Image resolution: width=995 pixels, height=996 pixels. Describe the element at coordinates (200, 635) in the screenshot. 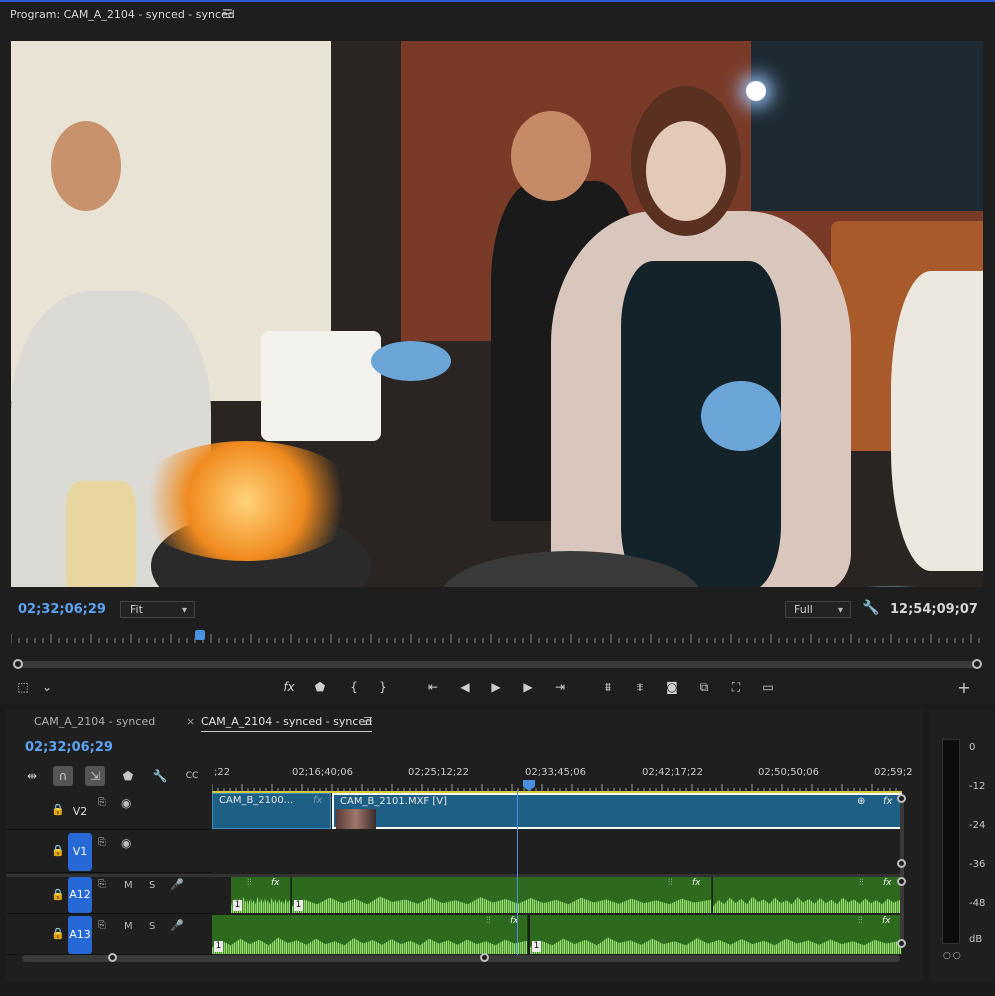

I see `program-playhead` at that location.